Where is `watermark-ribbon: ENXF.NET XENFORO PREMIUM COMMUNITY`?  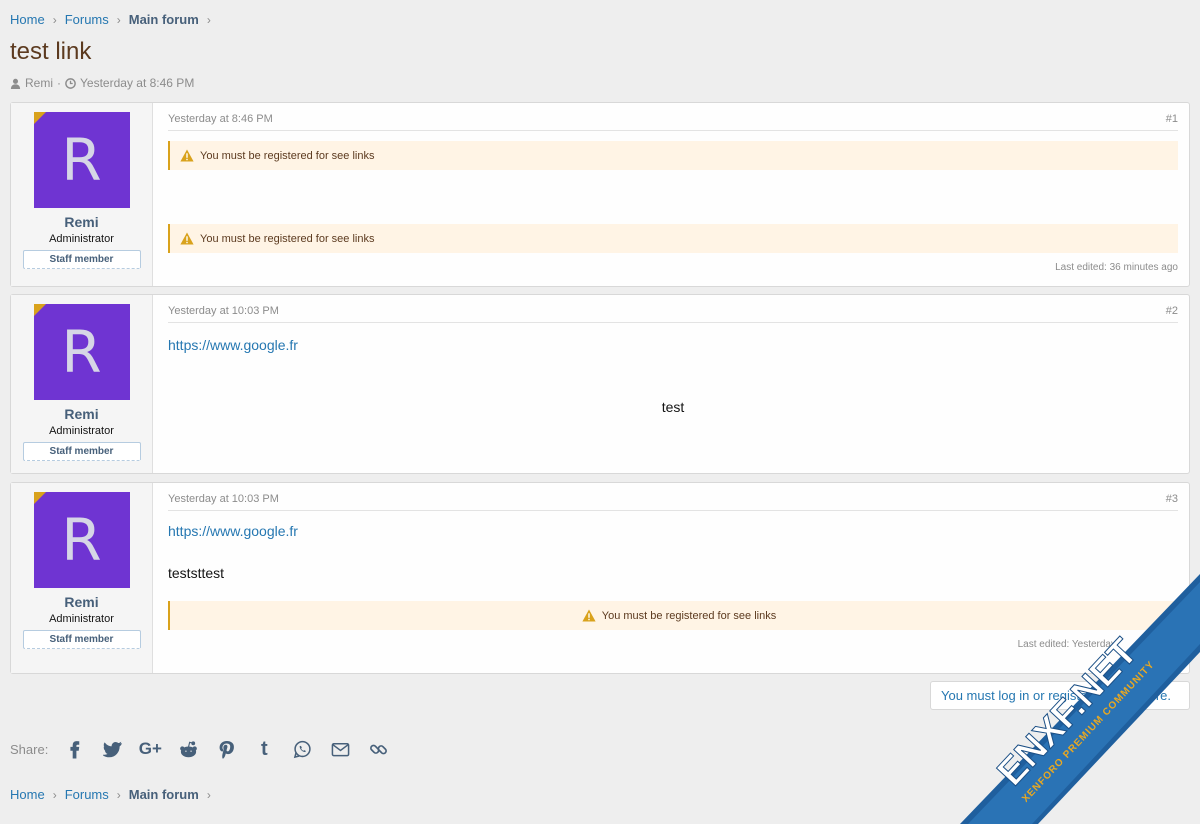
watermark-ribbon: ENXF.NET XENFORO PREMIUM COMMUNITY is located at coordinates (1080, 699).